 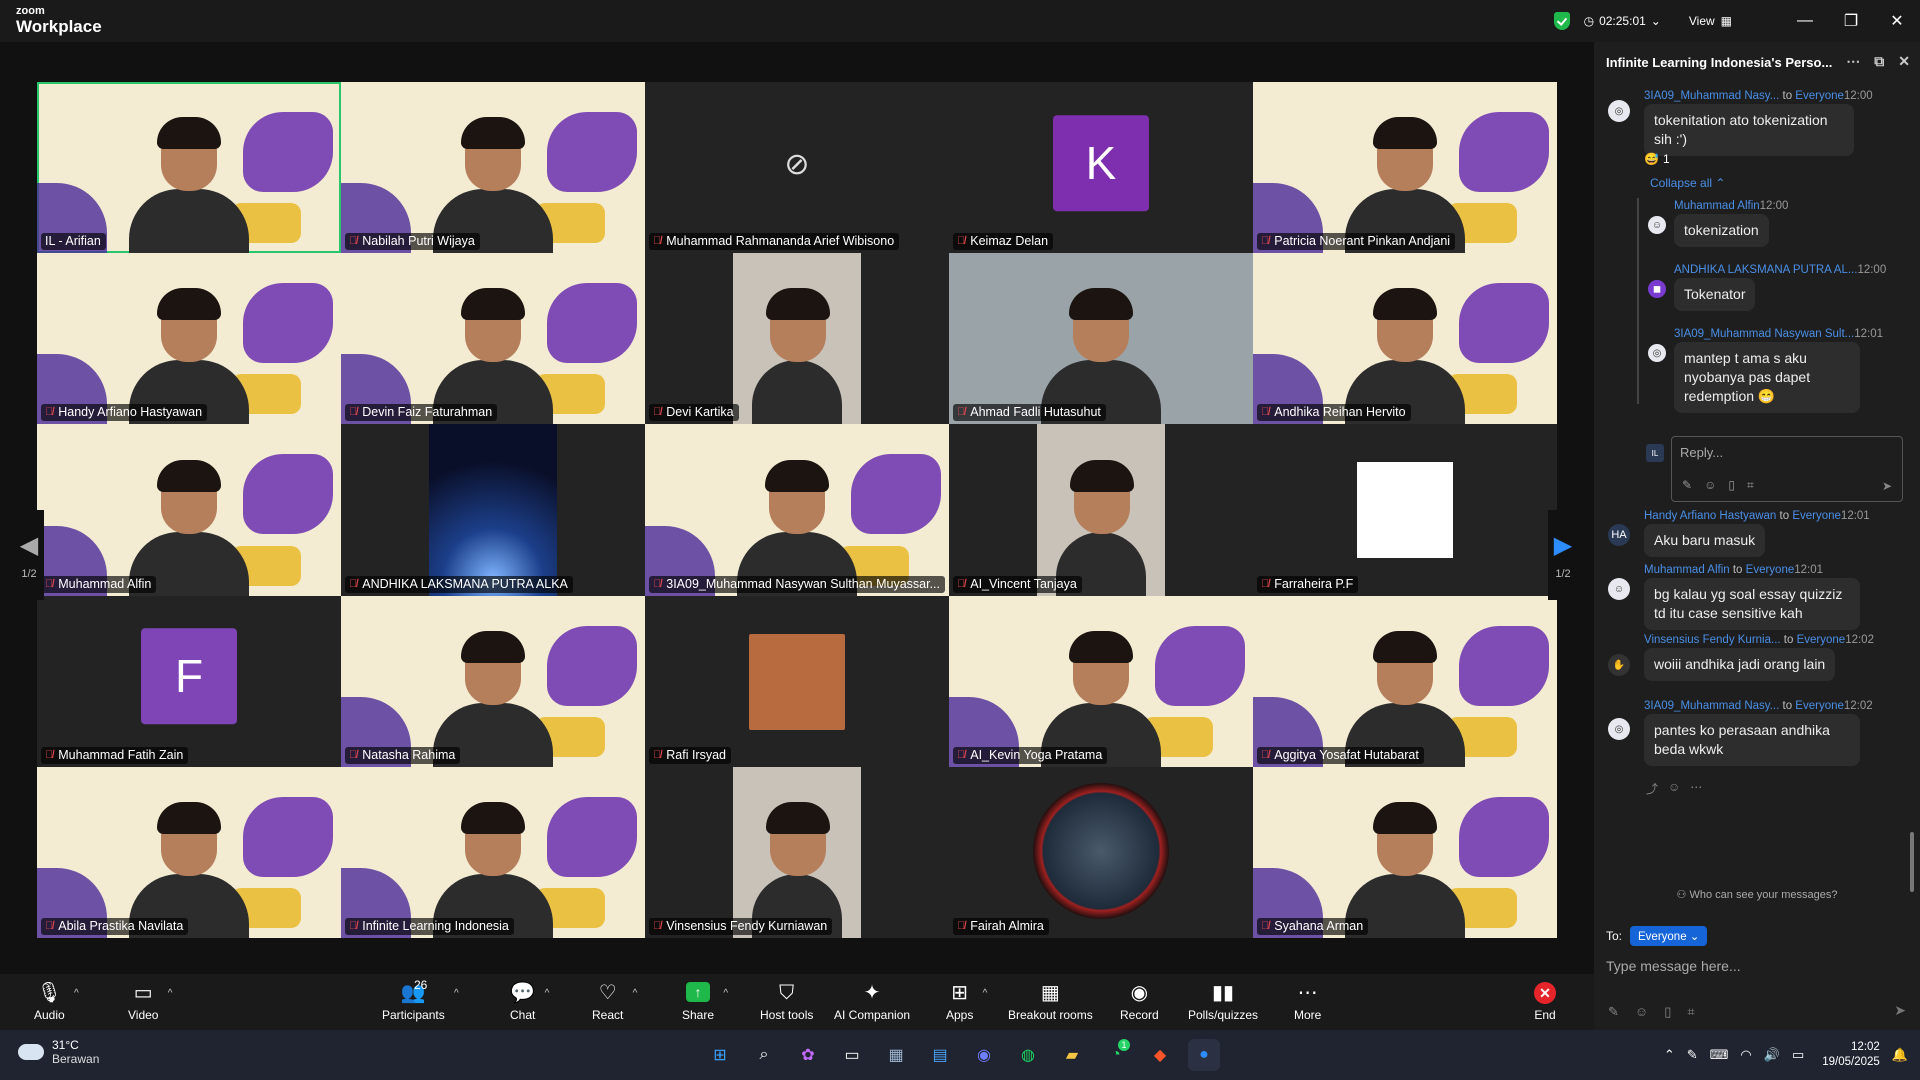 I want to click on chat-options-caret: ^, so click(x=547, y=993).